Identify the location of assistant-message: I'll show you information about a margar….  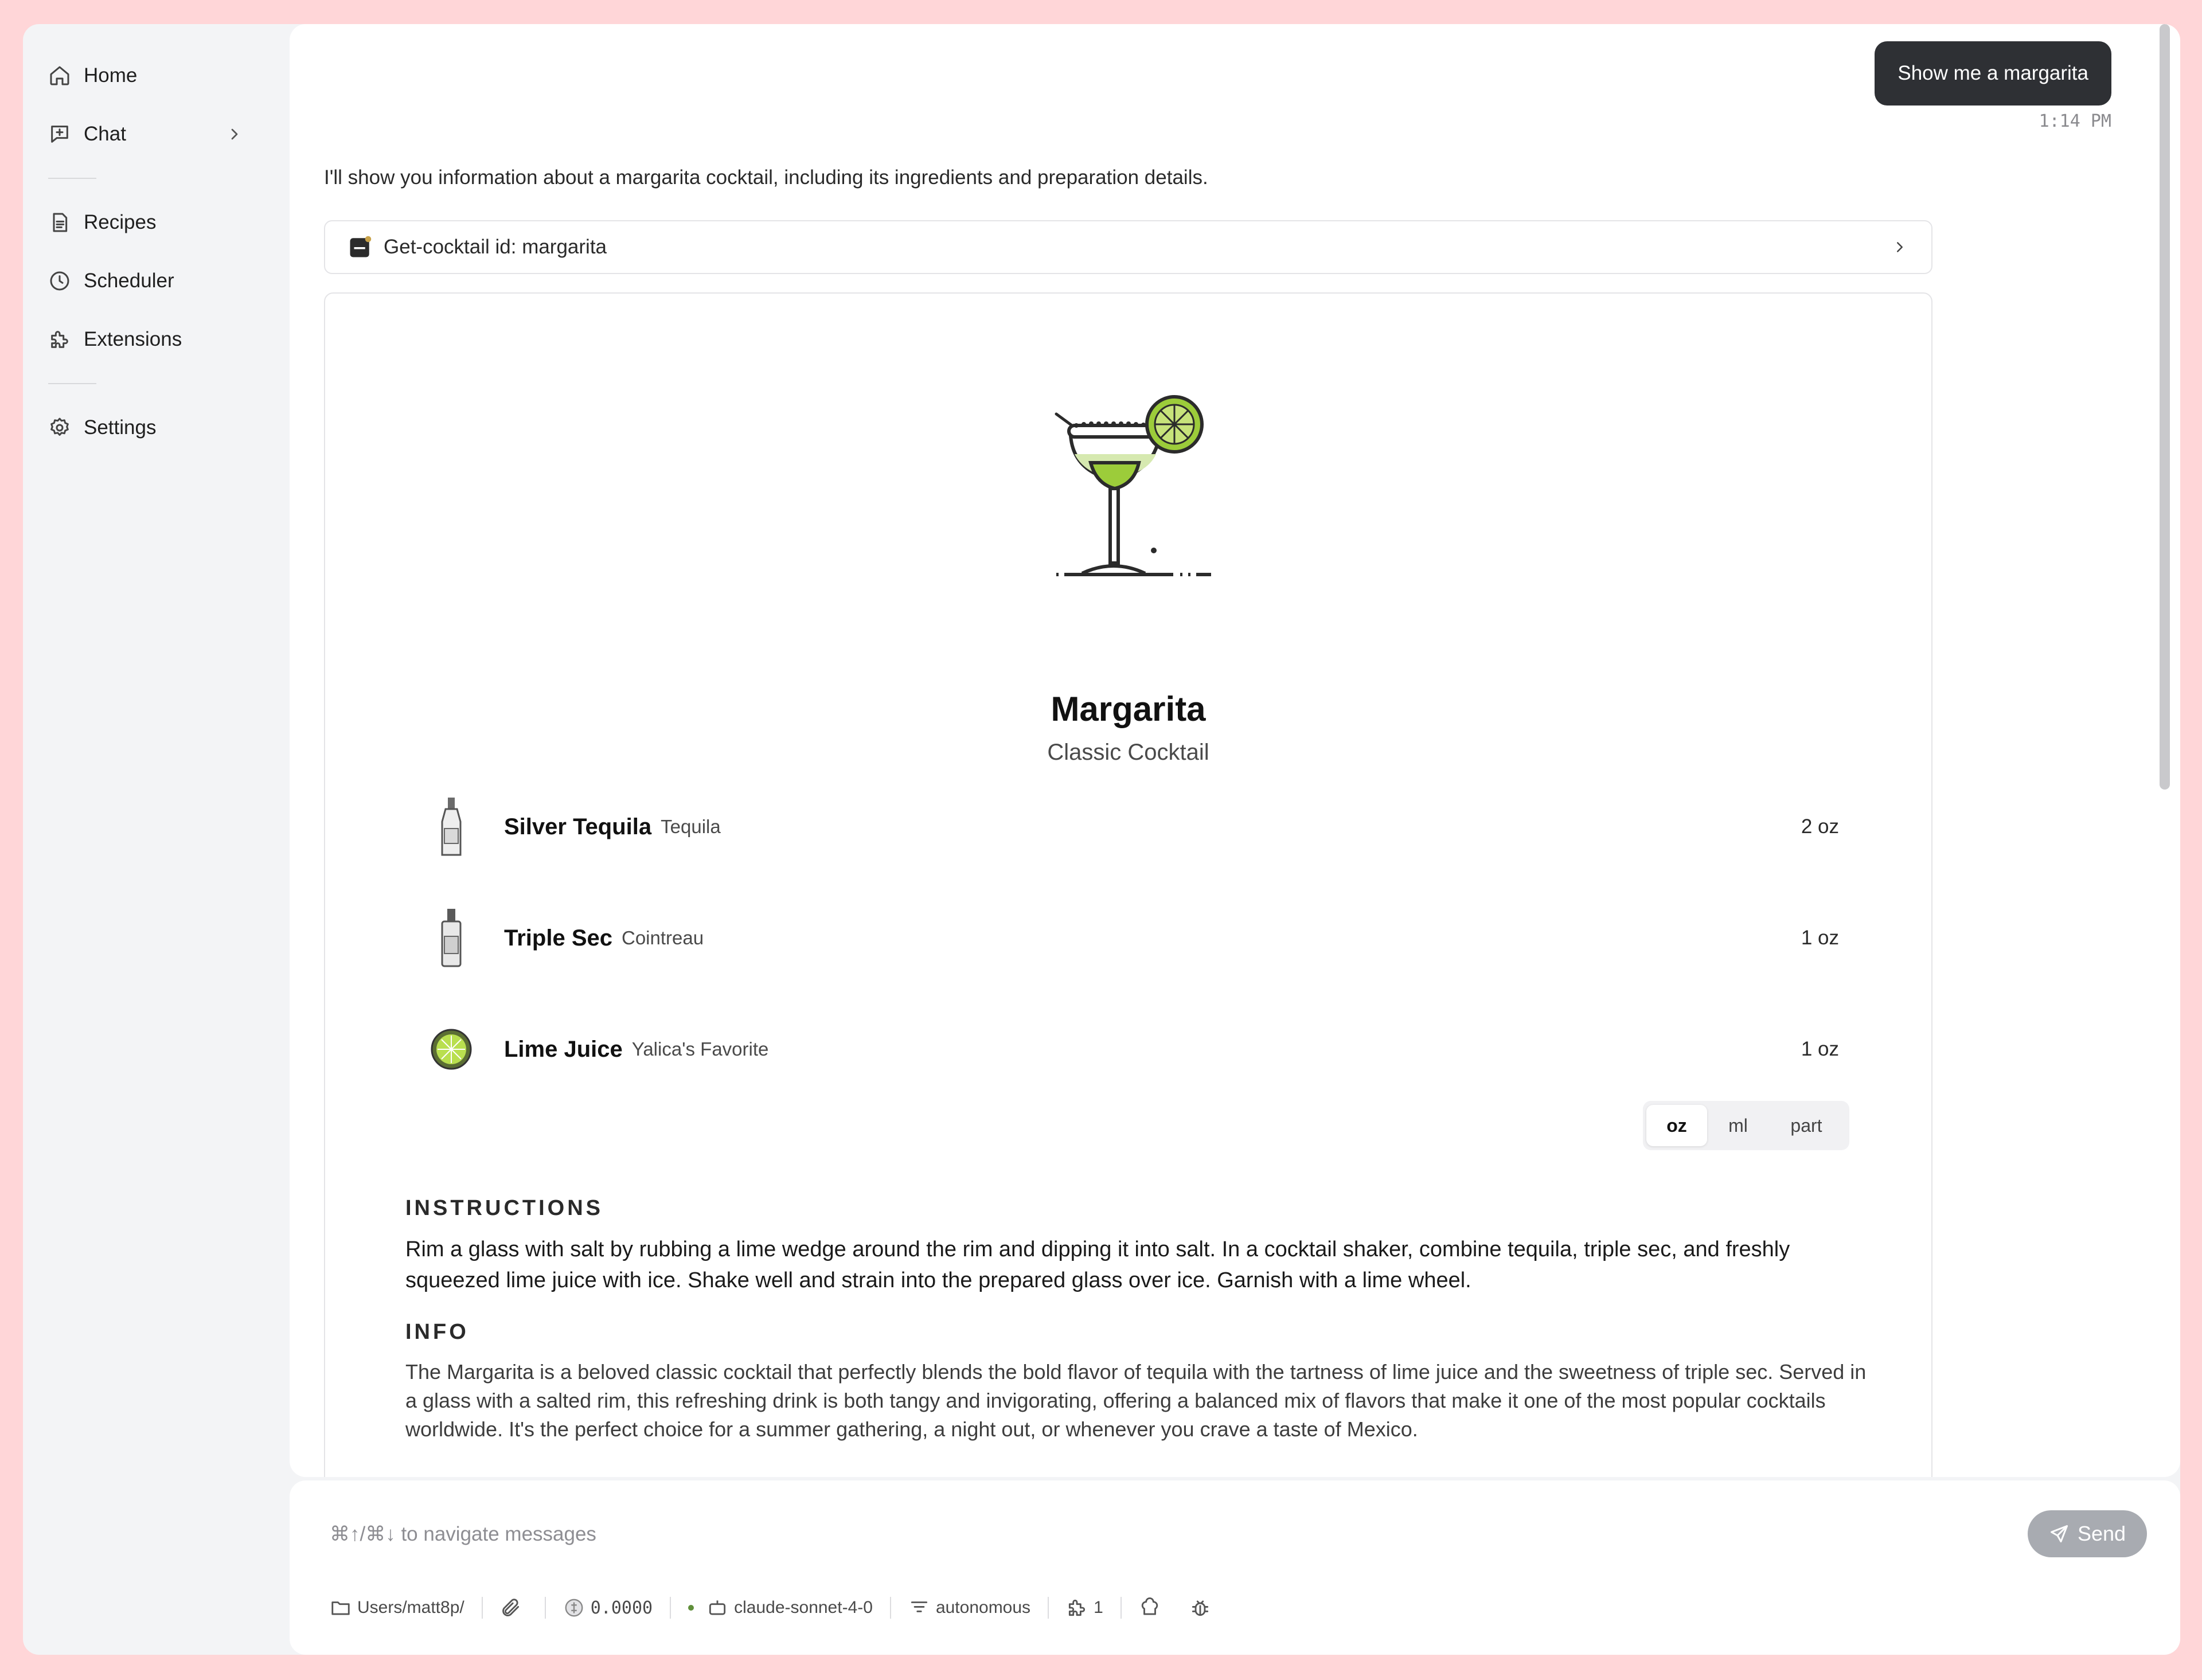
(766, 177).